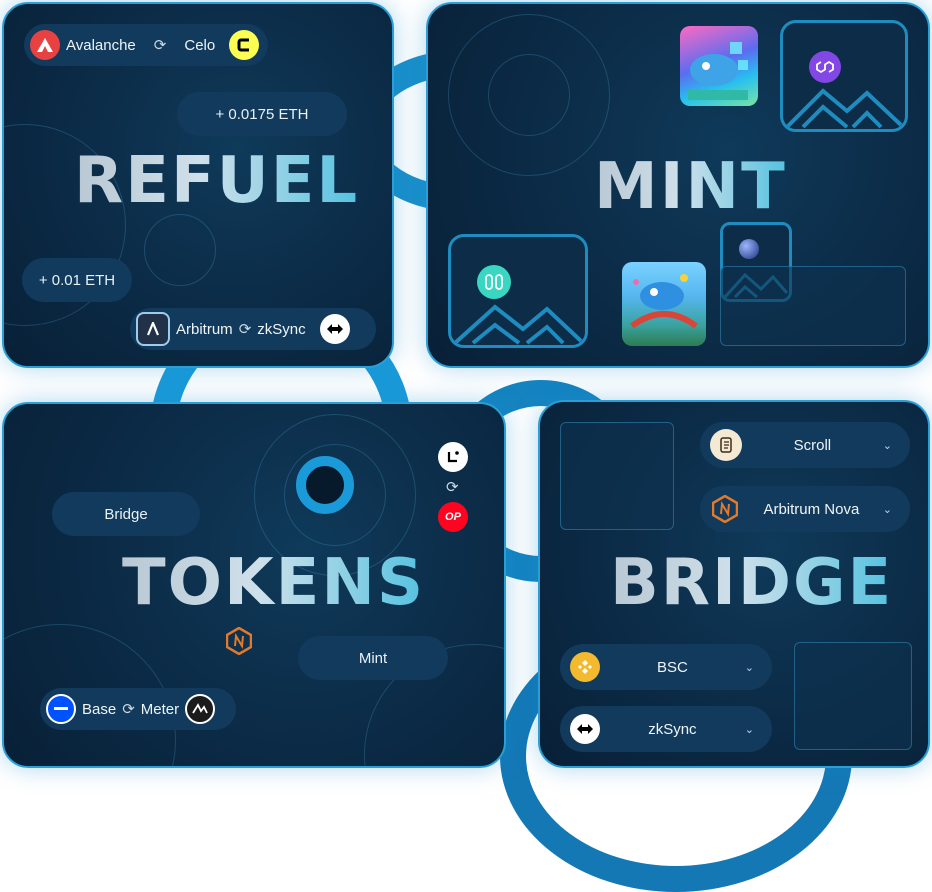 The height and width of the screenshot is (892, 932). Describe the element at coordinates (244, 45) in the screenshot. I see `celo-icon` at that location.